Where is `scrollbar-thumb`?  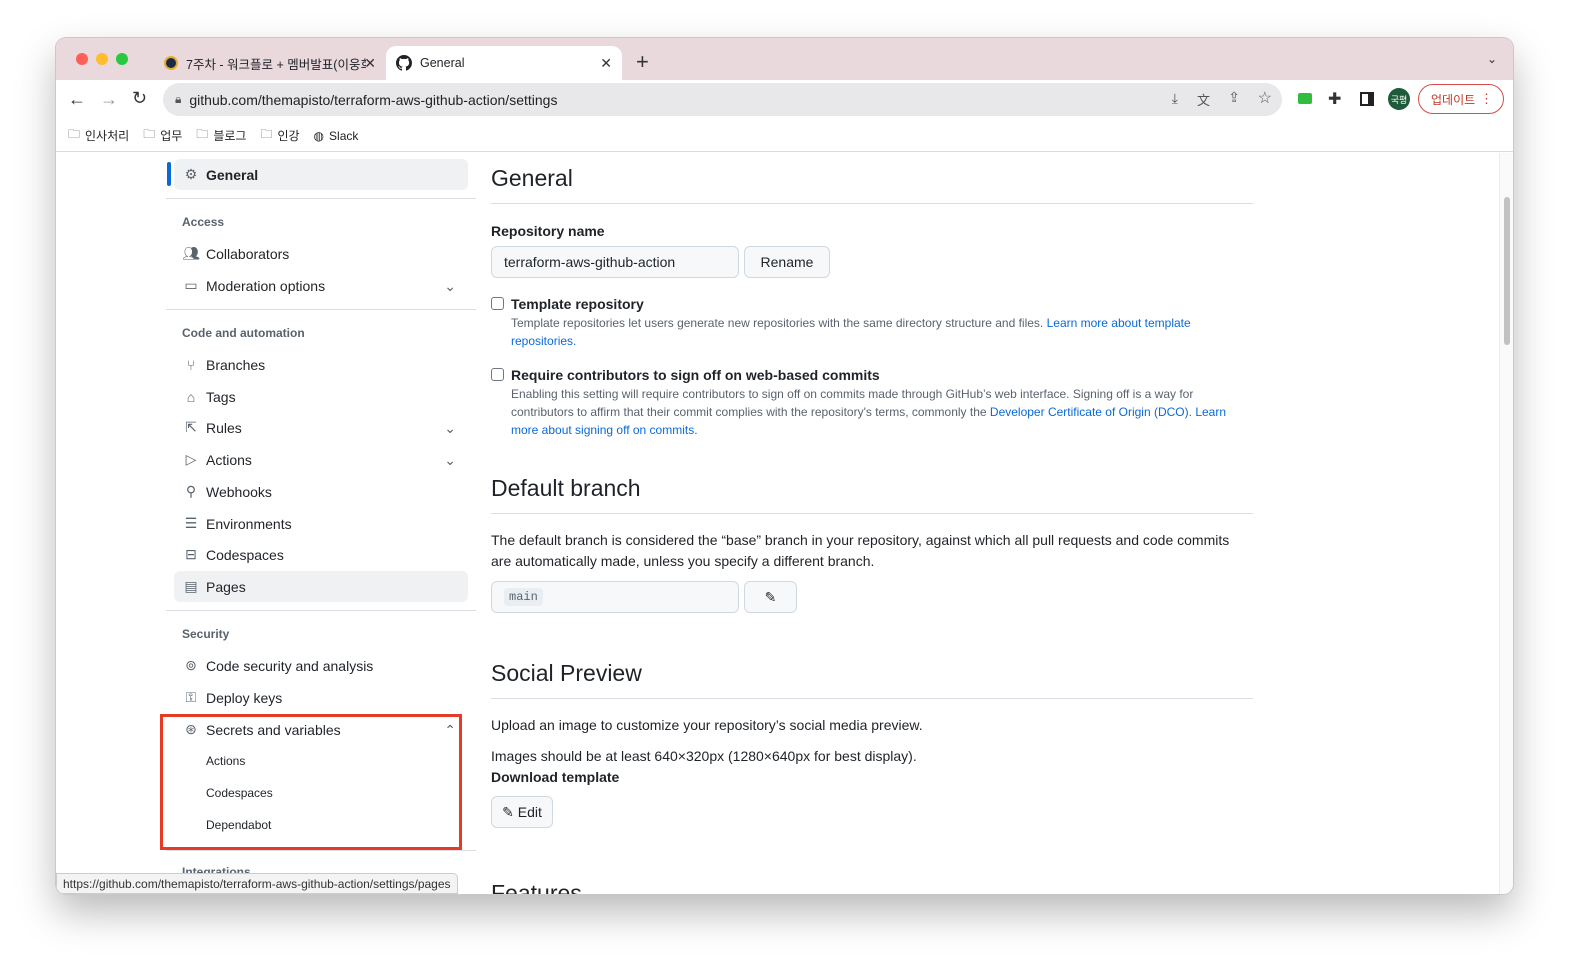 scrollbar-thumb is located at coordinates (1507, 271).